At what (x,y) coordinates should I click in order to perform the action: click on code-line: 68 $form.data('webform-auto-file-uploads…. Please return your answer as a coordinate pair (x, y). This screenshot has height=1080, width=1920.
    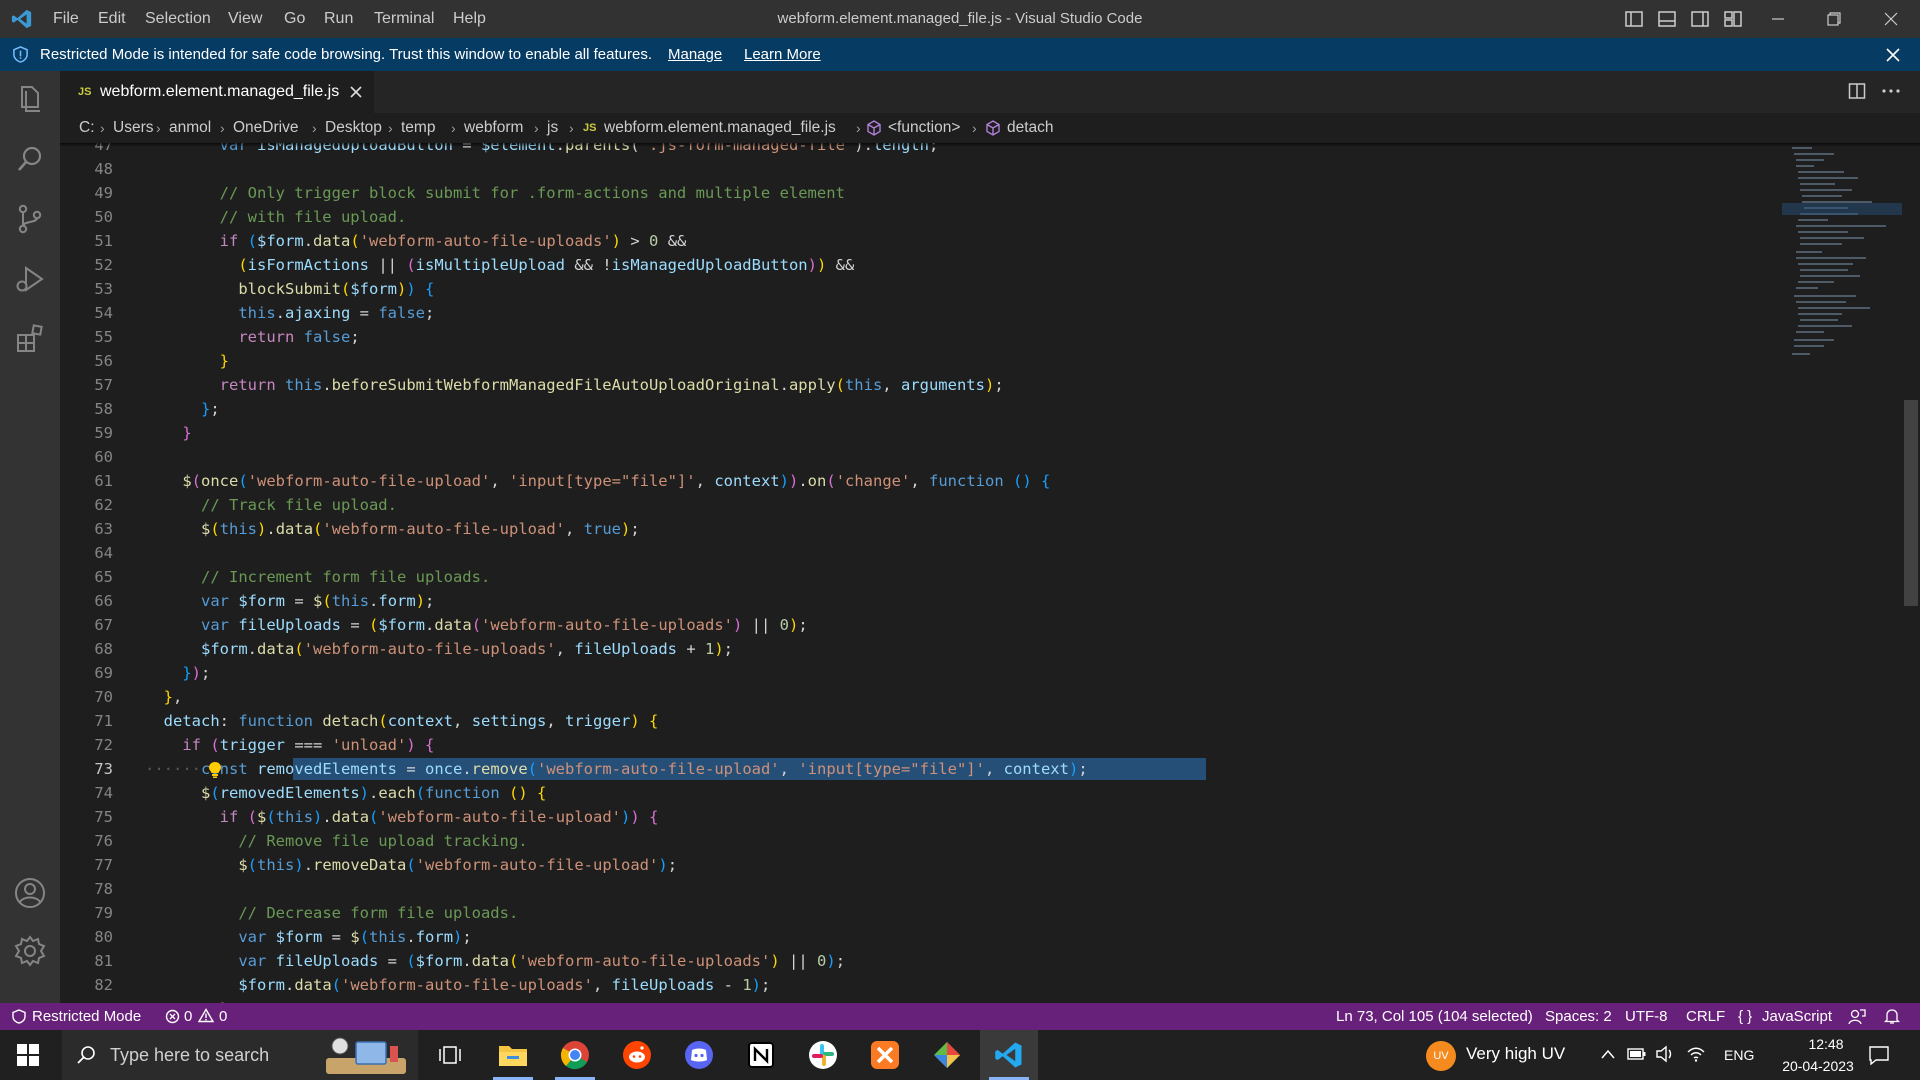
    Looking at the image, I should click on (990, 649).